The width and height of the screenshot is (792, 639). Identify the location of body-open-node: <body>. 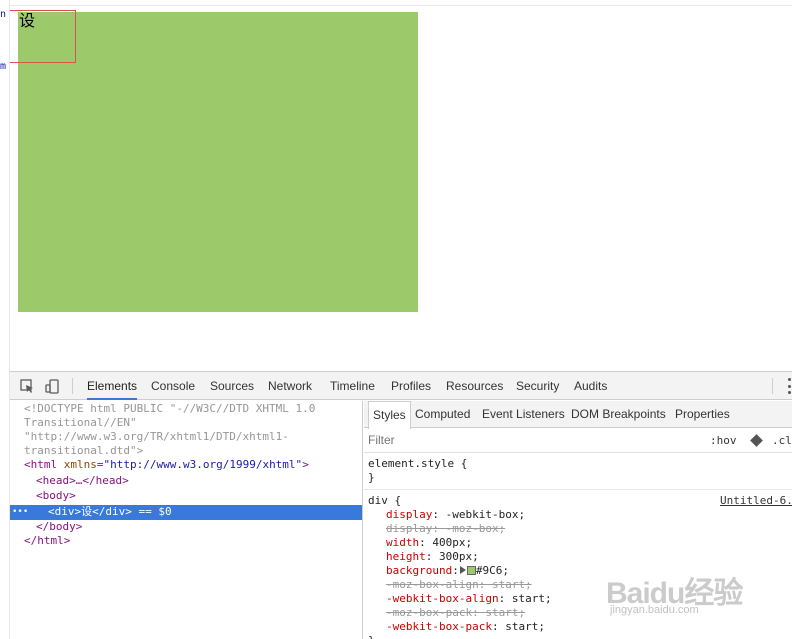
(56, 496).